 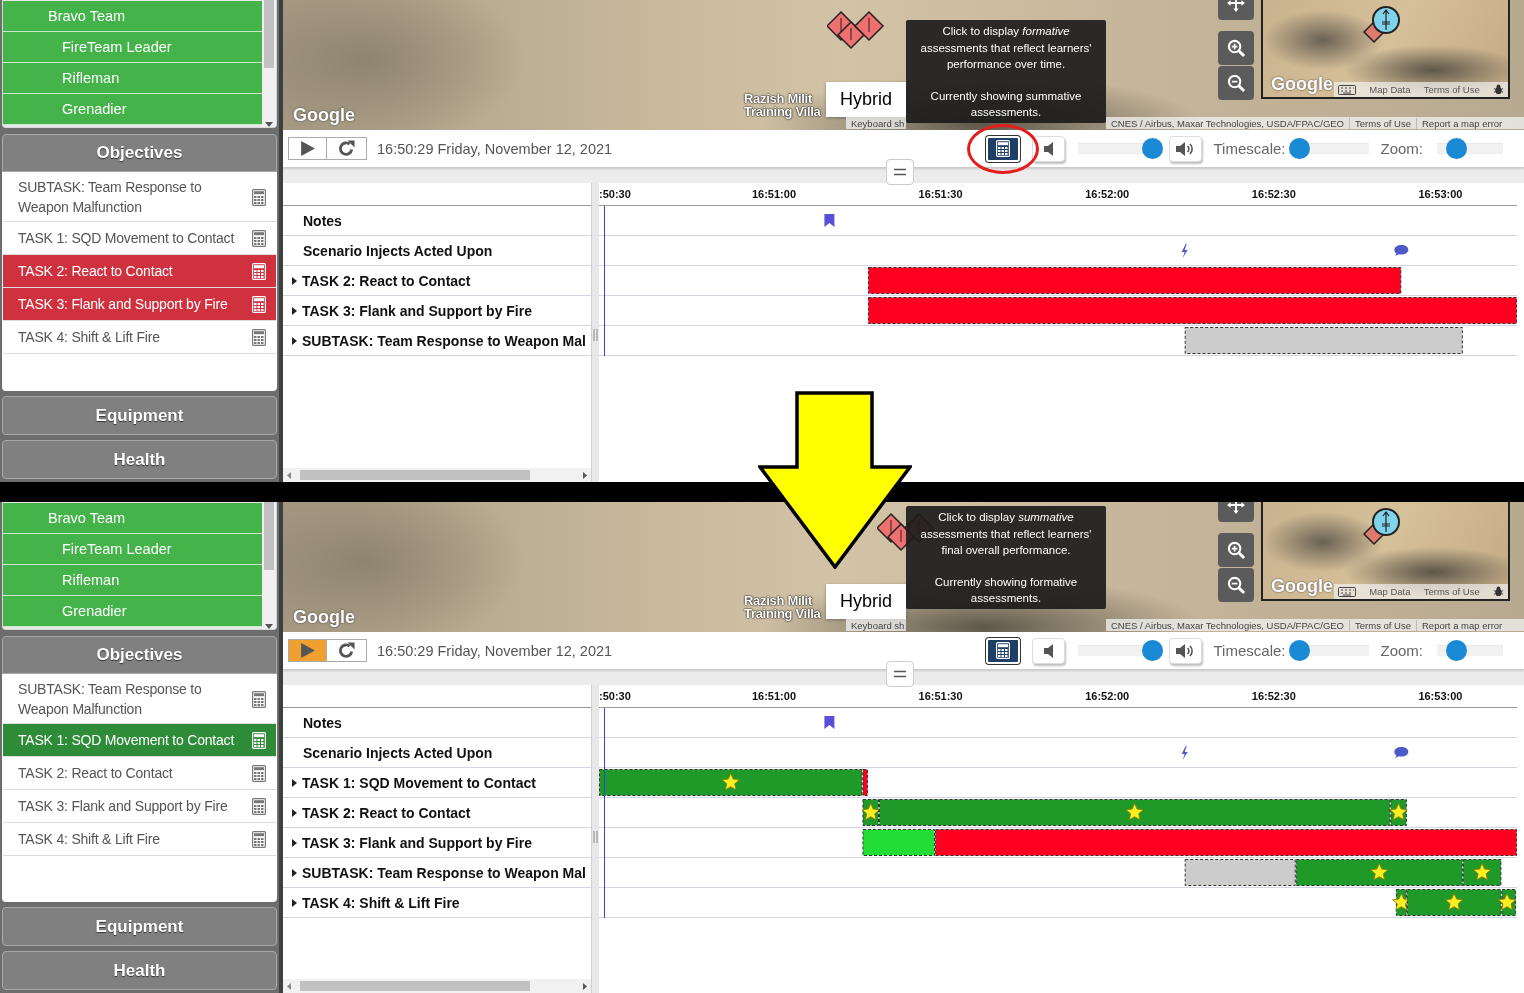 What do you see at coordinates (139, 271) in the screenshot?
I see `objective-item: TASK 2: React to Contact` at bounding box center [139, 271].